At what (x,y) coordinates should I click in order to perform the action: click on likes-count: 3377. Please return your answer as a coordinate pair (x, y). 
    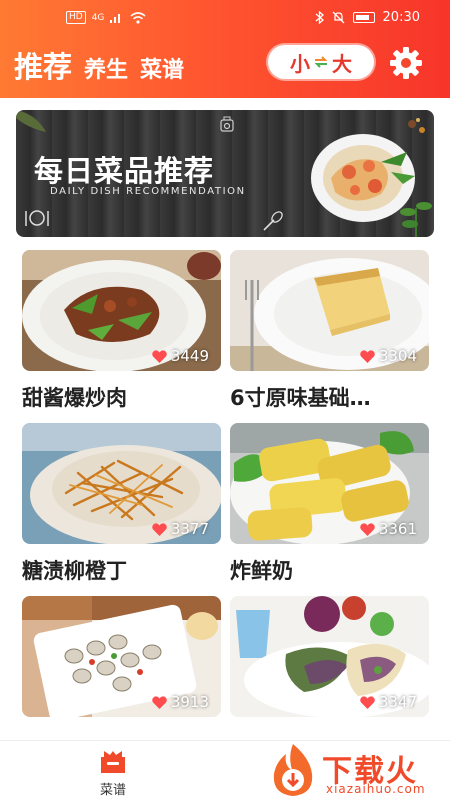
    Looking at the image, I should click on (180, 529).